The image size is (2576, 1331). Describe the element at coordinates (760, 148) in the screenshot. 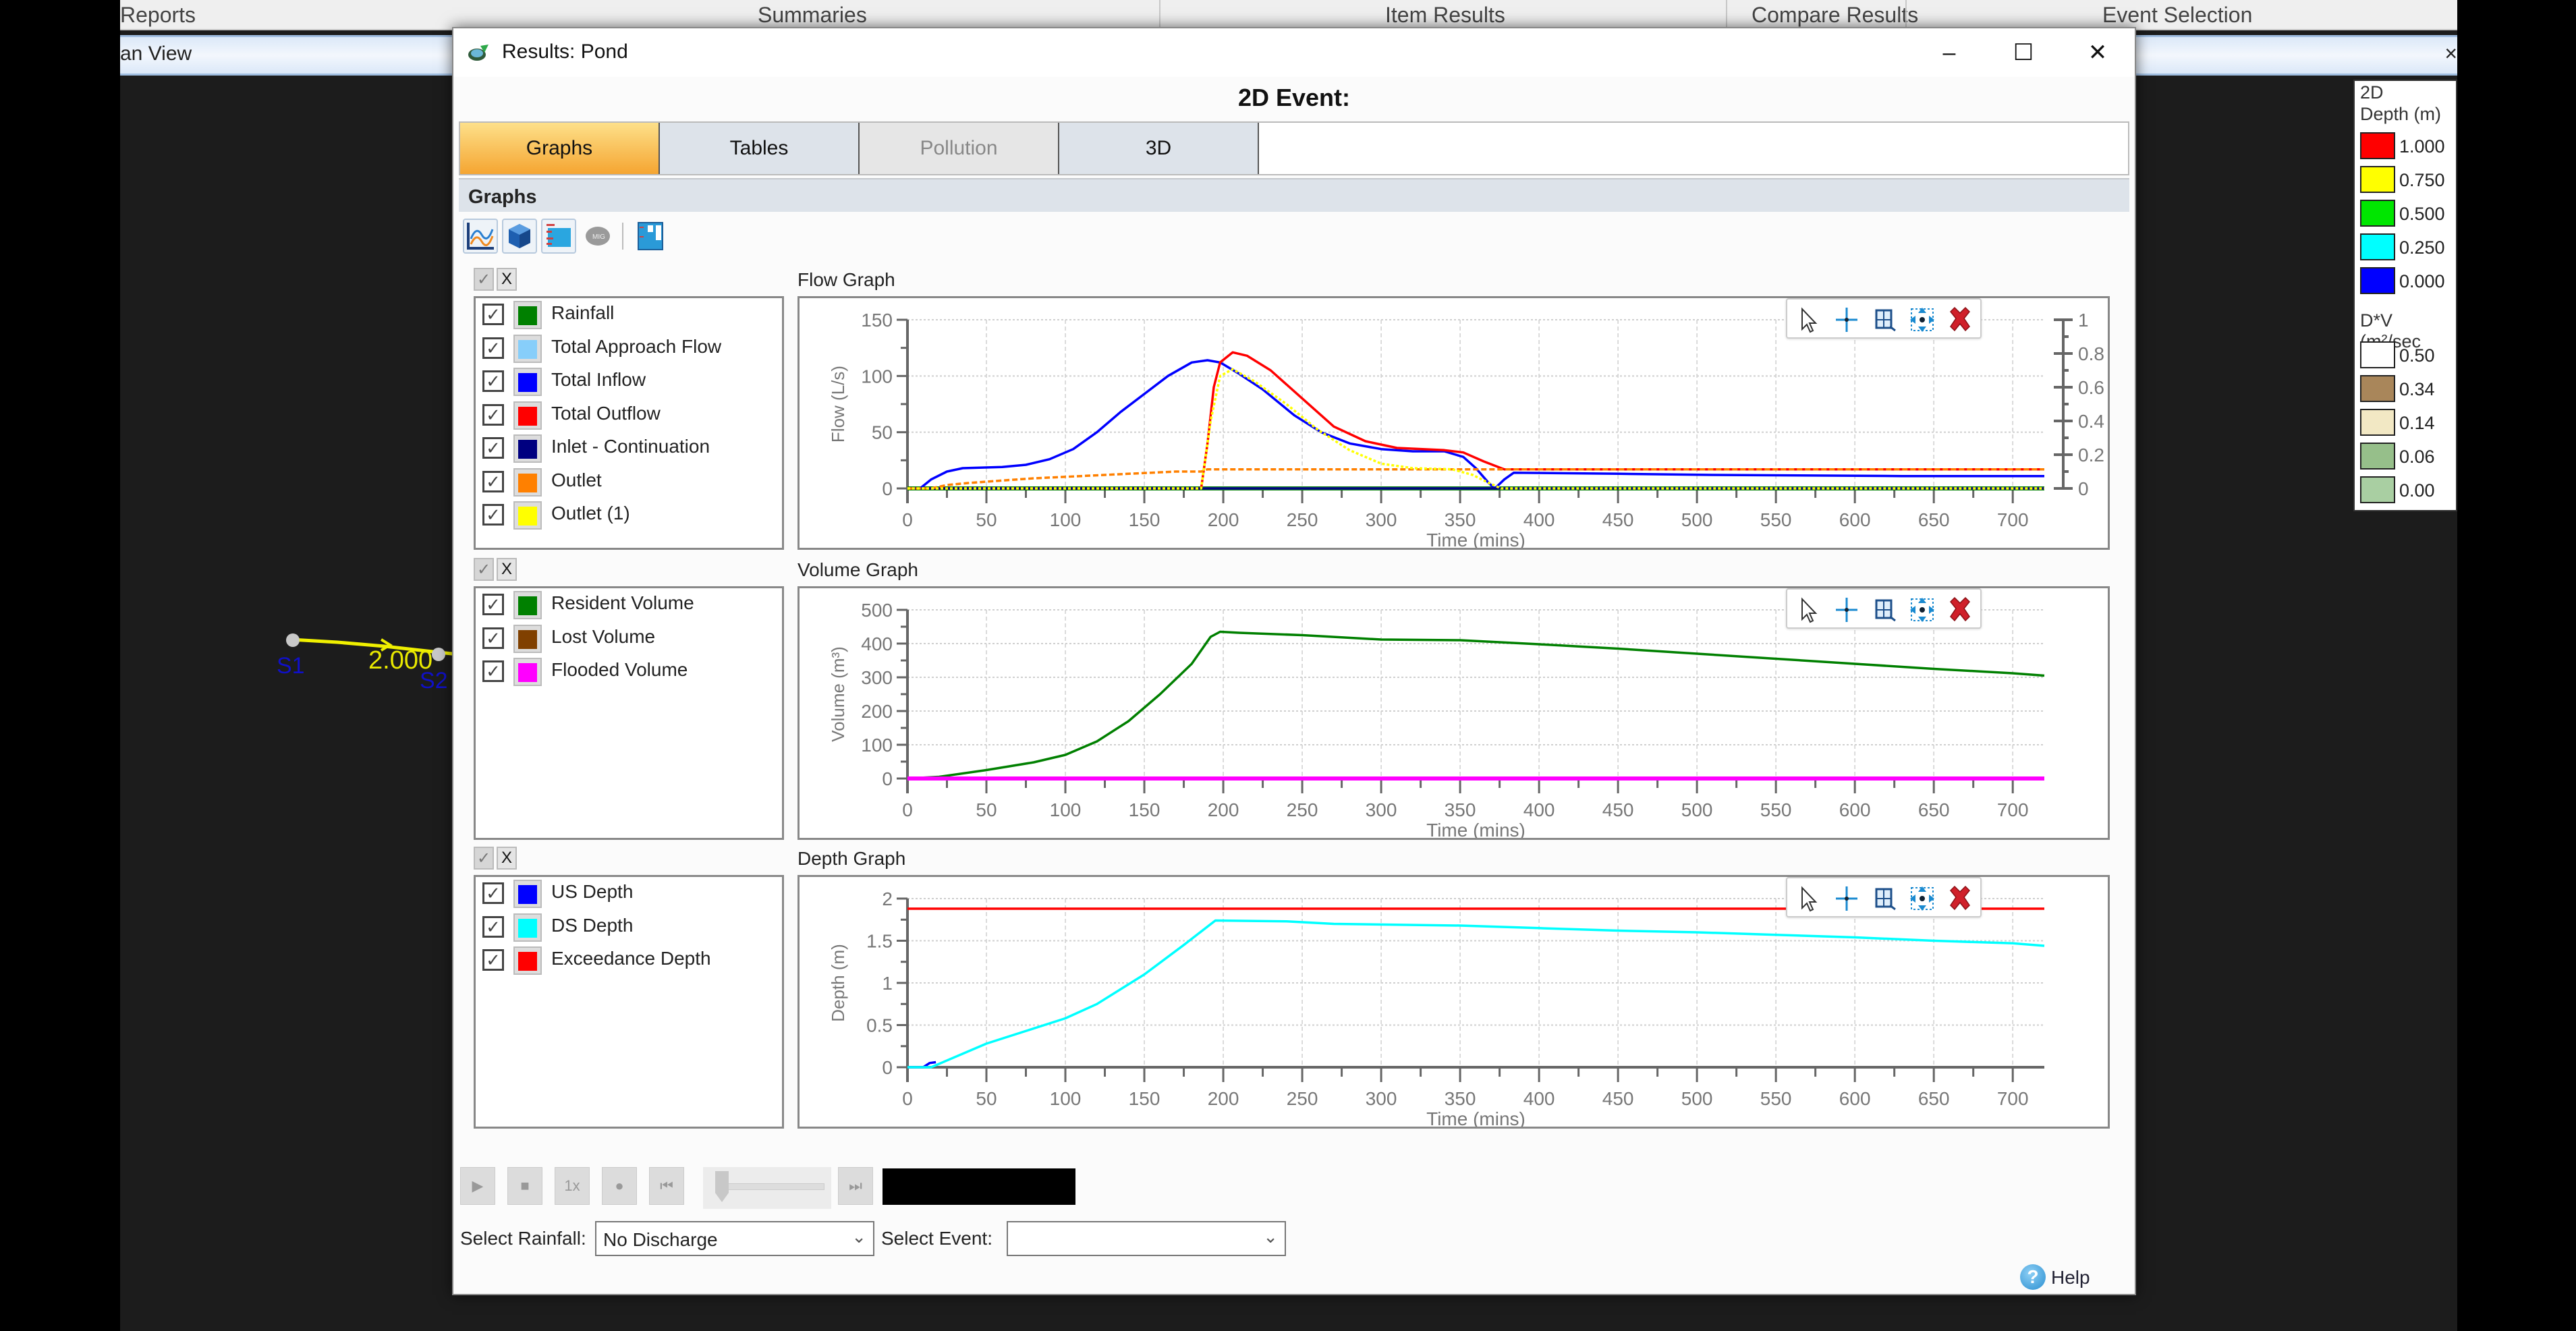

I see `tab-tables: Tables` at that location.